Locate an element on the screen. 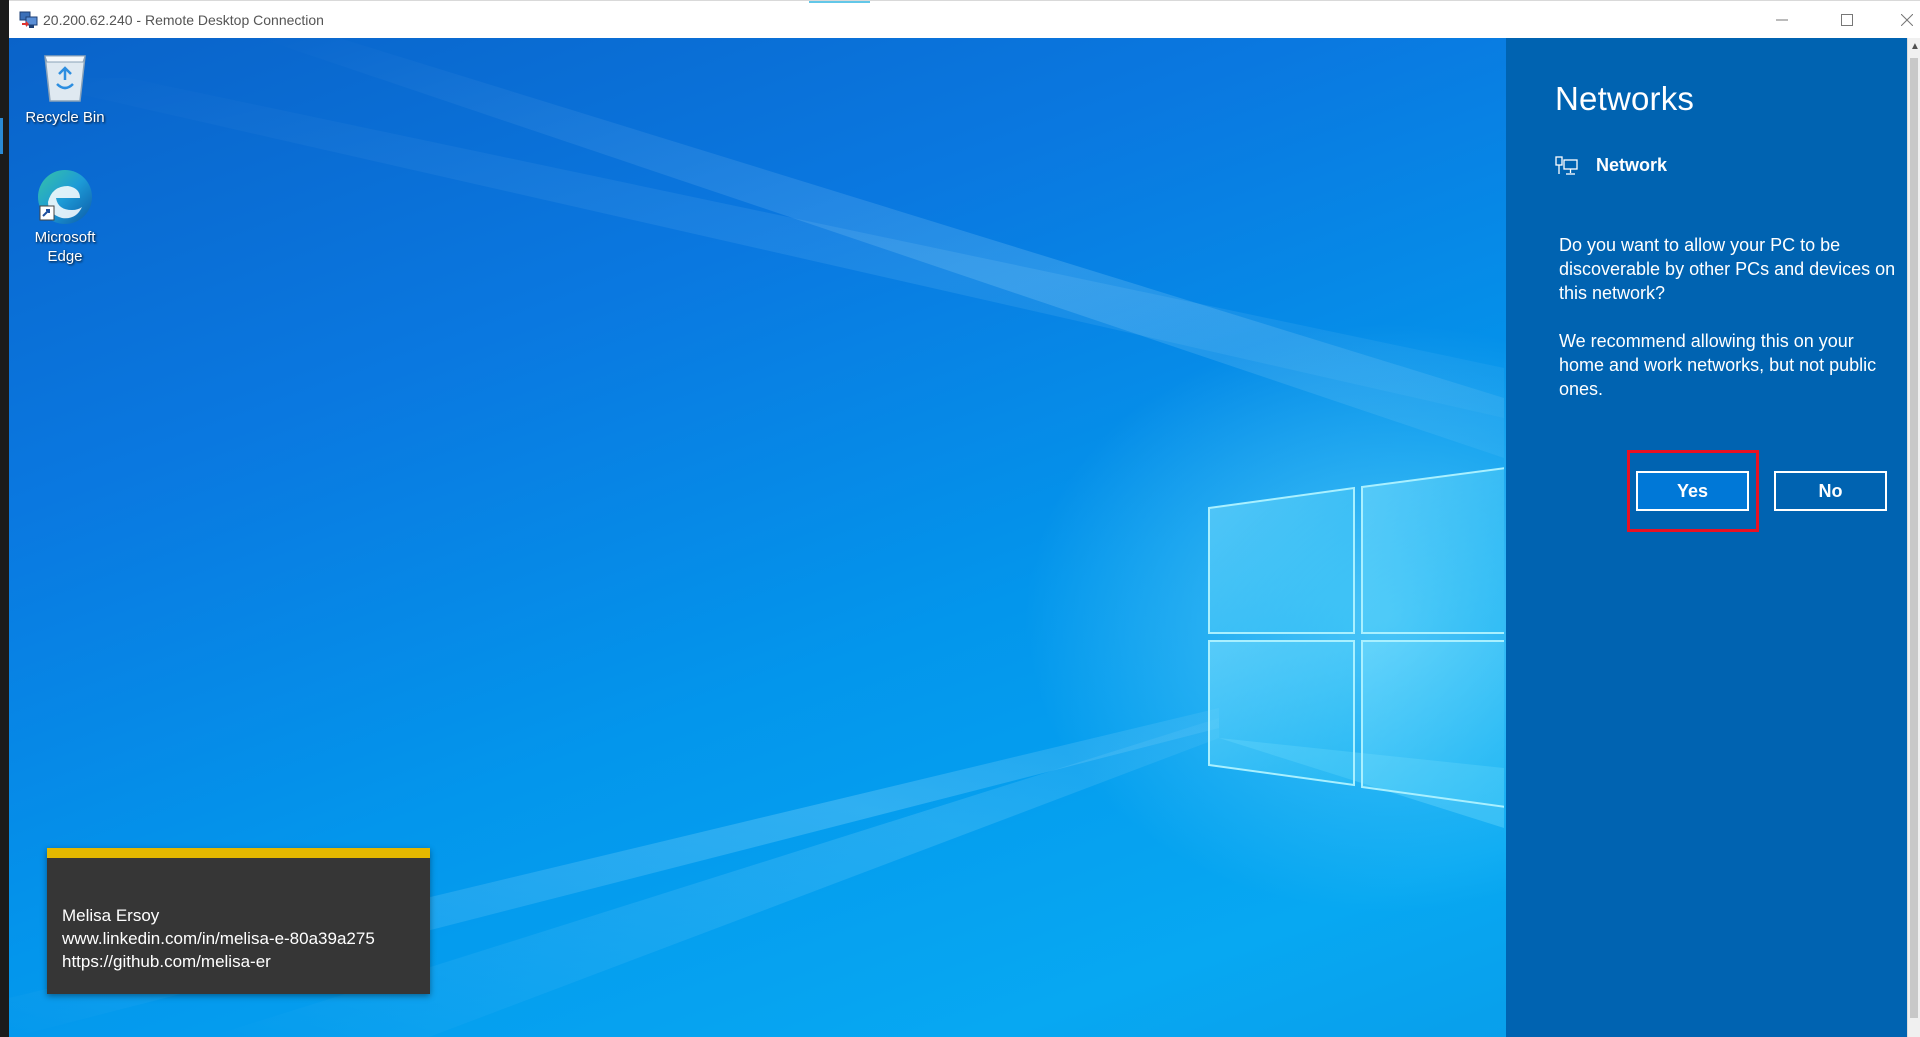 This screenshot has width=1920, height=1037. scroll-up-icon: ▲ is located at coordinates (1915, 47).